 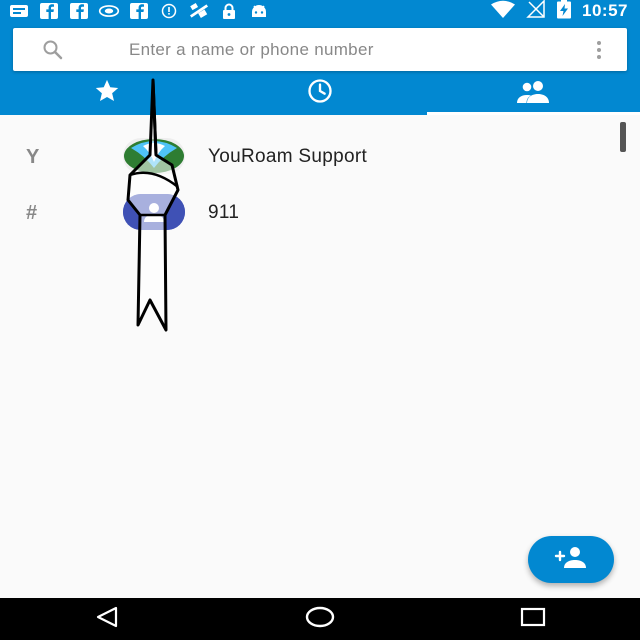 I want to click on home-icon, so click(x=320, y=619).